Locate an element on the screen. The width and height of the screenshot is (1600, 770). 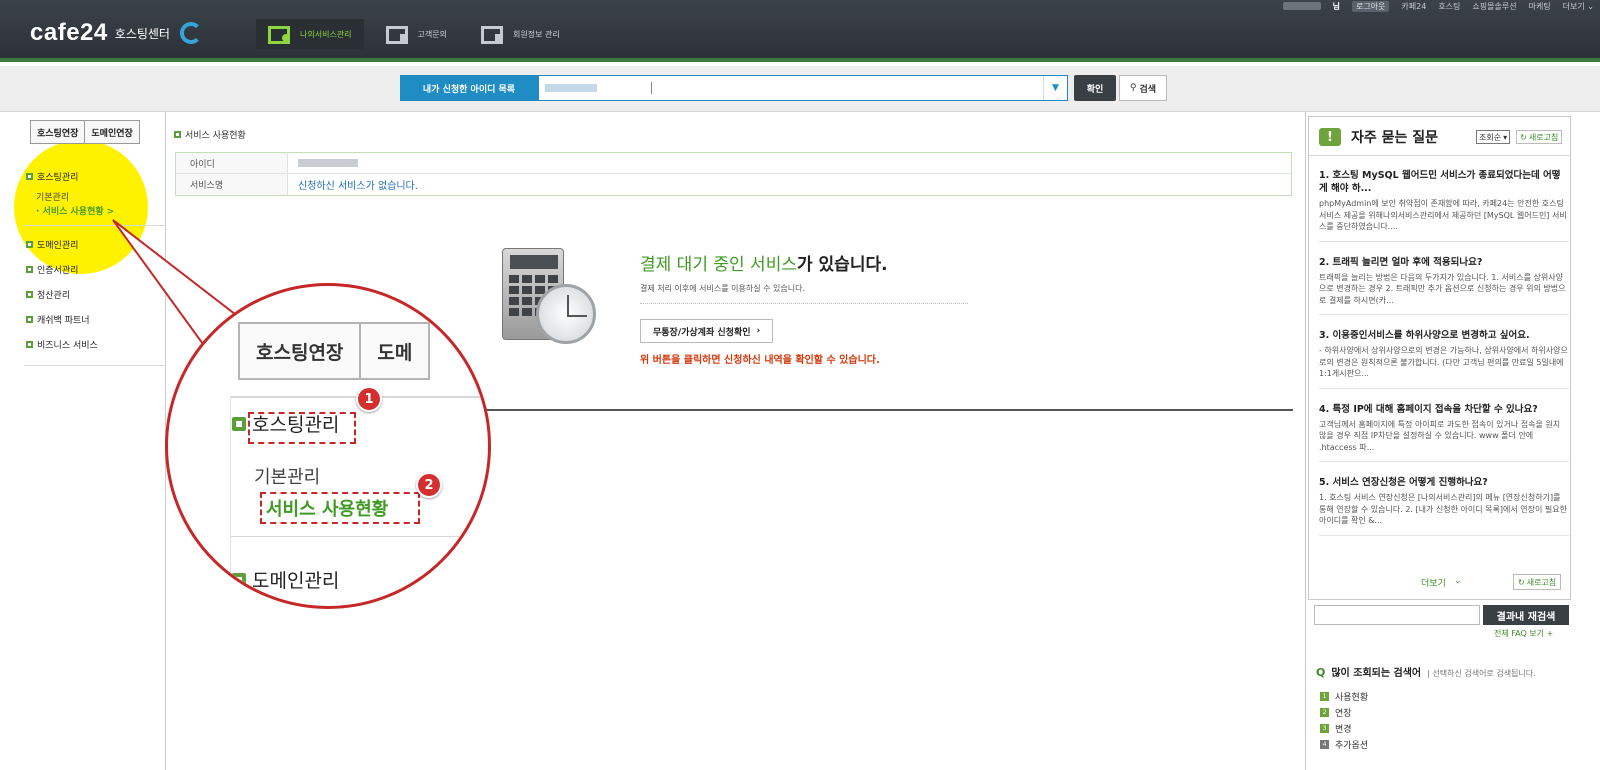
faq-question: 2. 트래픽 늘리면 얼마 후에 적용되나요? is located at coordinates (1444, 262).